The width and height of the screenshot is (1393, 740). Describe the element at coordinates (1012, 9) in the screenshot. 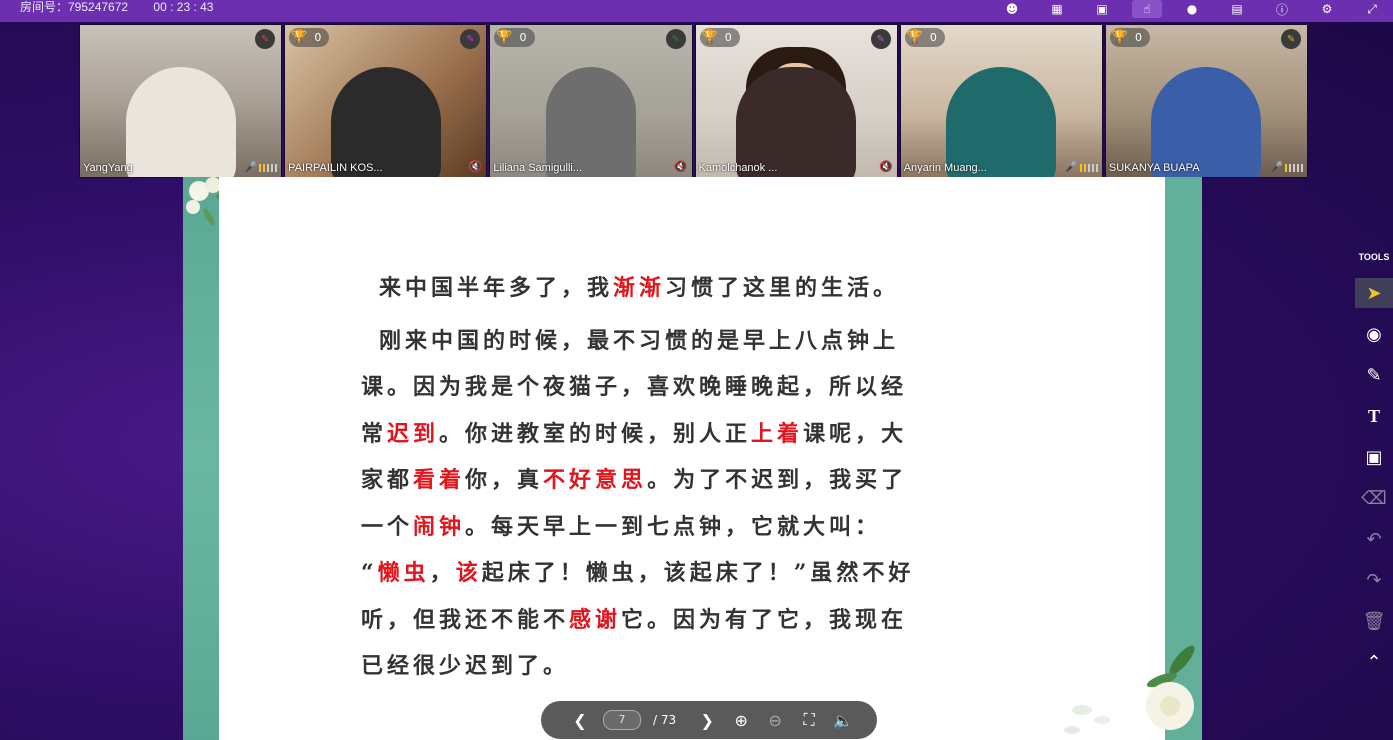

I see `users-icon: ☻` at that location.